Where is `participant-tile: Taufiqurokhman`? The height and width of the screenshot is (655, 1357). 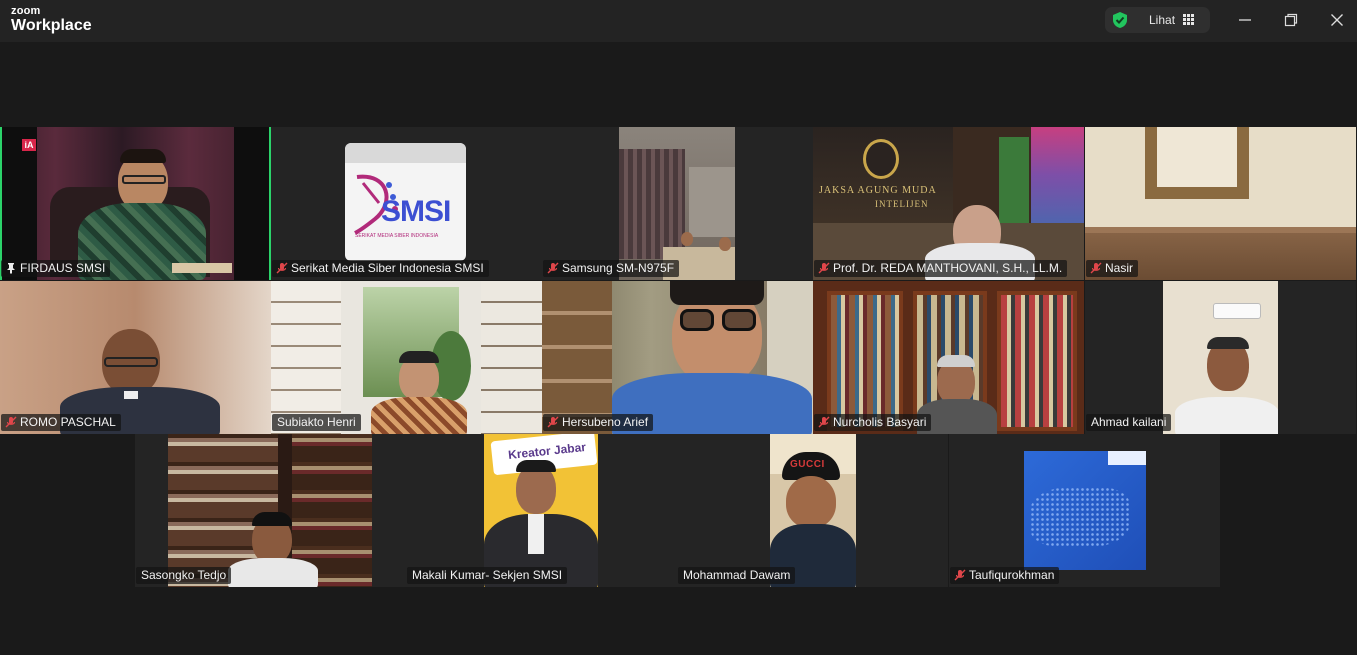 participant-tile: Taufiqurokhman is located at coordinates (1084, 510).